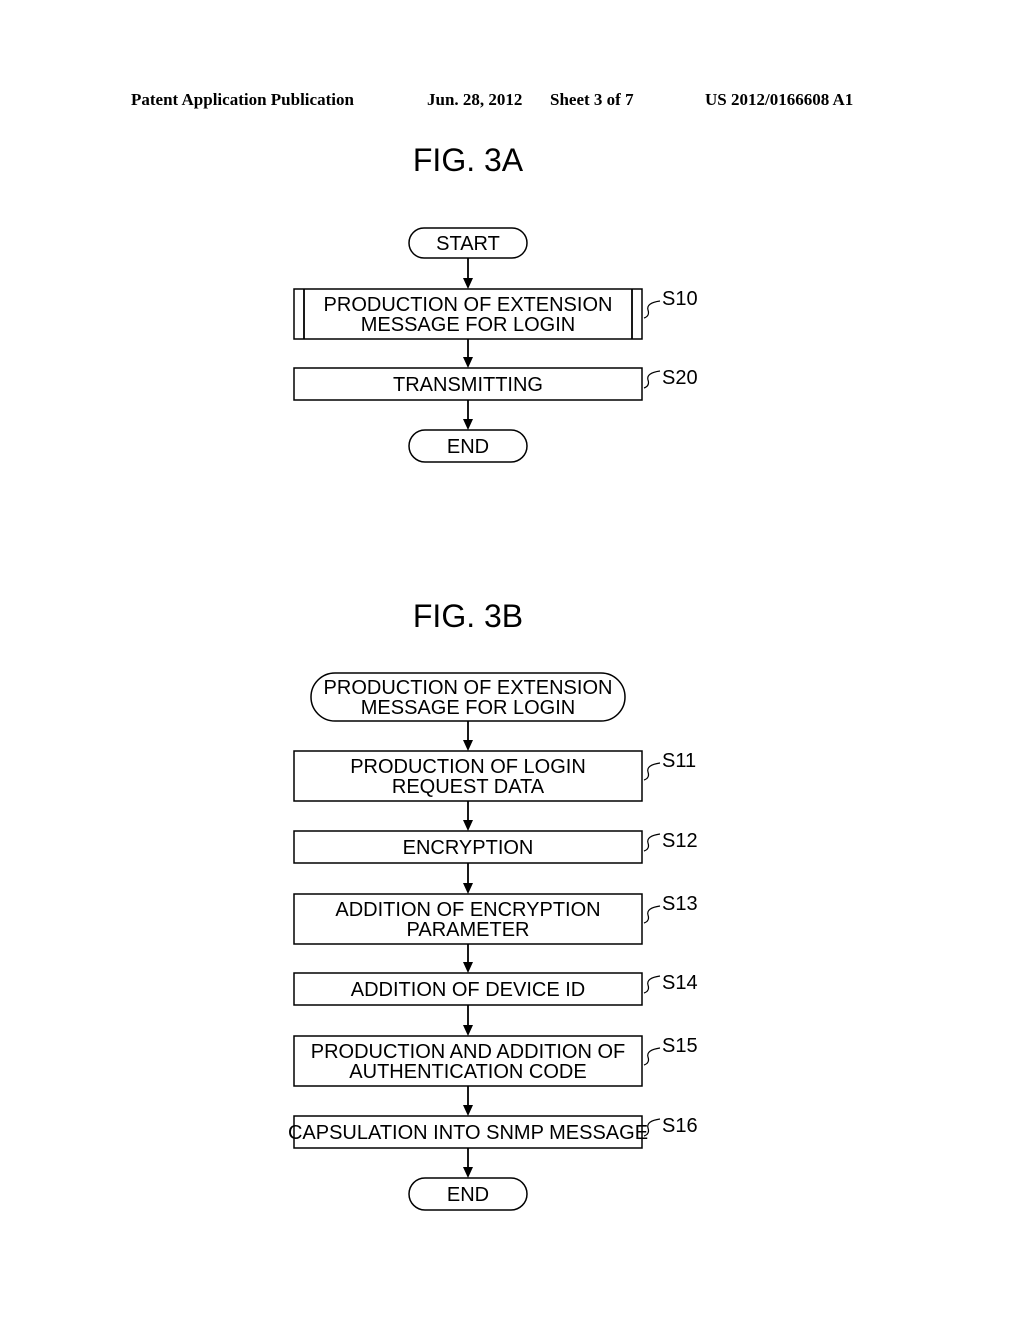 The width and height of the screenshot is (1024, 1320). Describe the element at coordinates (468, 244) in the screenshot. I see `fig3a-node-text: START` at that location.